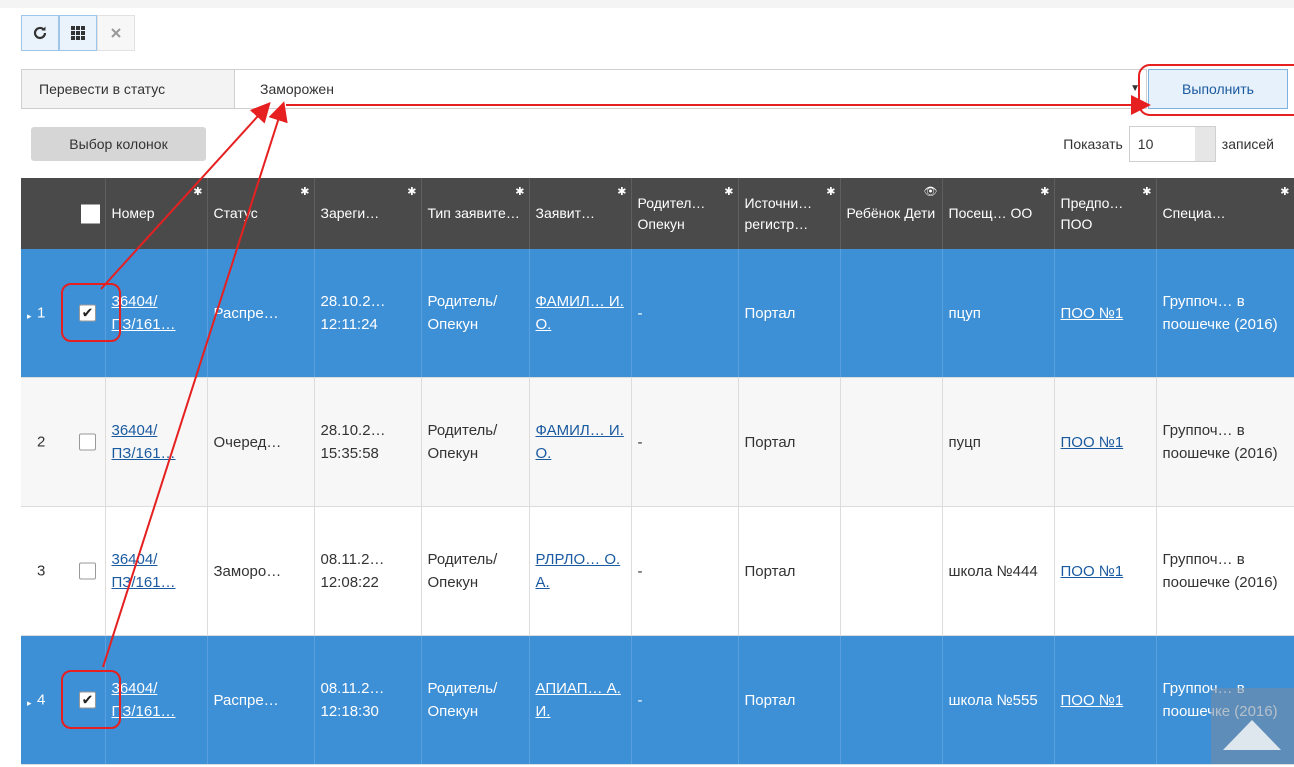  Describe the element at coordinates (580, 213) in the screenshot. I see `header-applicant: Заявит… ✱` at that location.